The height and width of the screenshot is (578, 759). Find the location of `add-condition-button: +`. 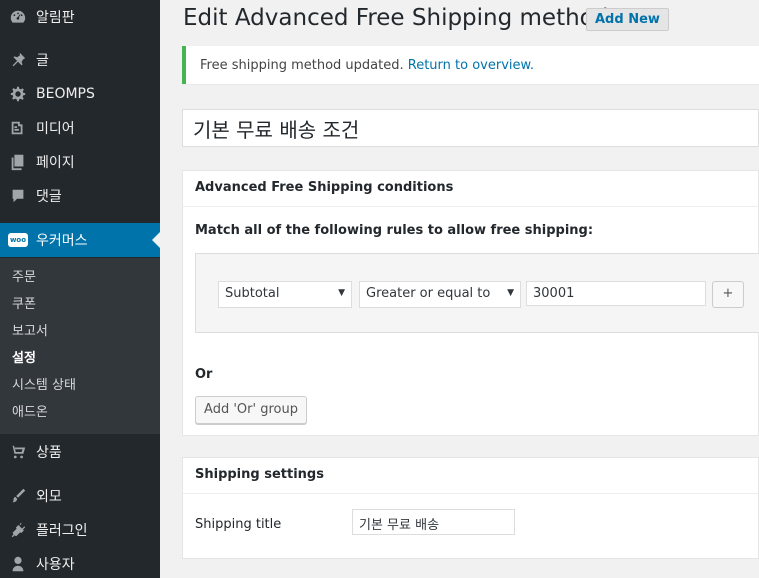

add-condition-button: + is located at coordinates (728, 294).